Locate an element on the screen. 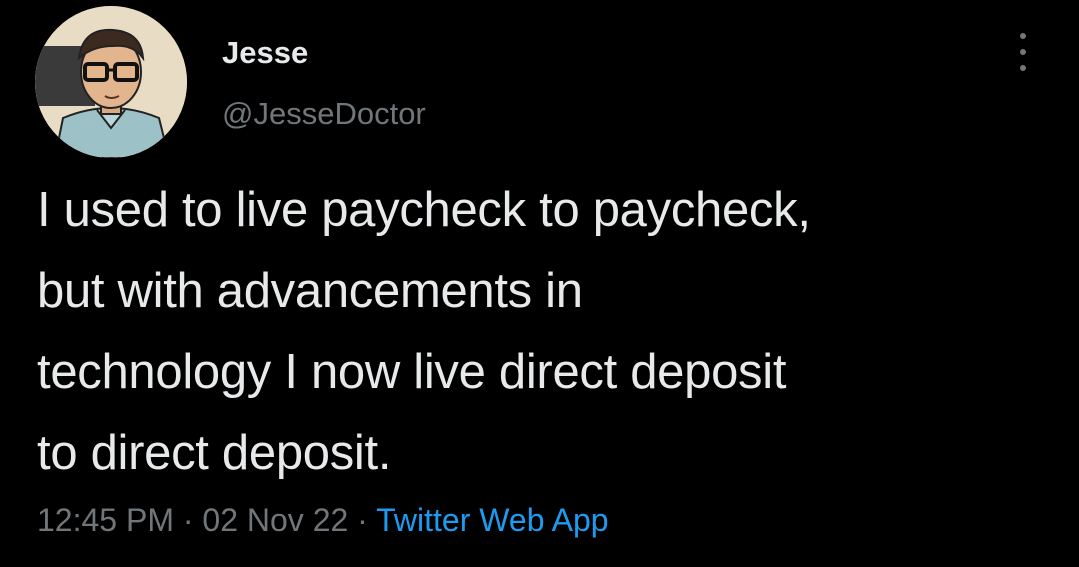 The height and width of the screenshot is (567, 1079). avatar-illustration is located at coordinates (111, 82).